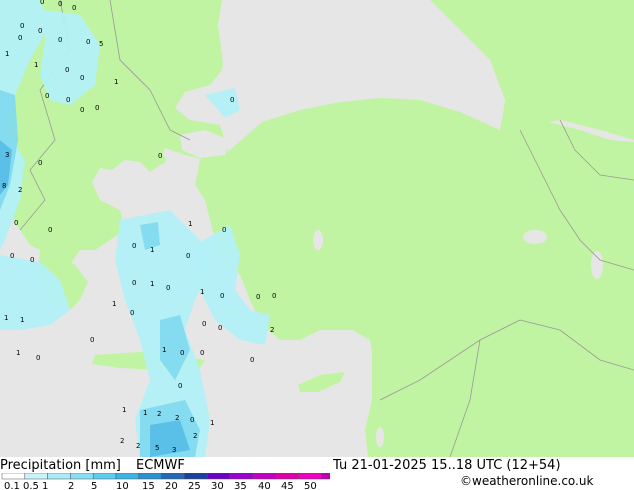  What do you see at coordinates (264, 485) in the screenshot?
I see `colorbar-tick-label: 40` at bounding box center [264, 485].